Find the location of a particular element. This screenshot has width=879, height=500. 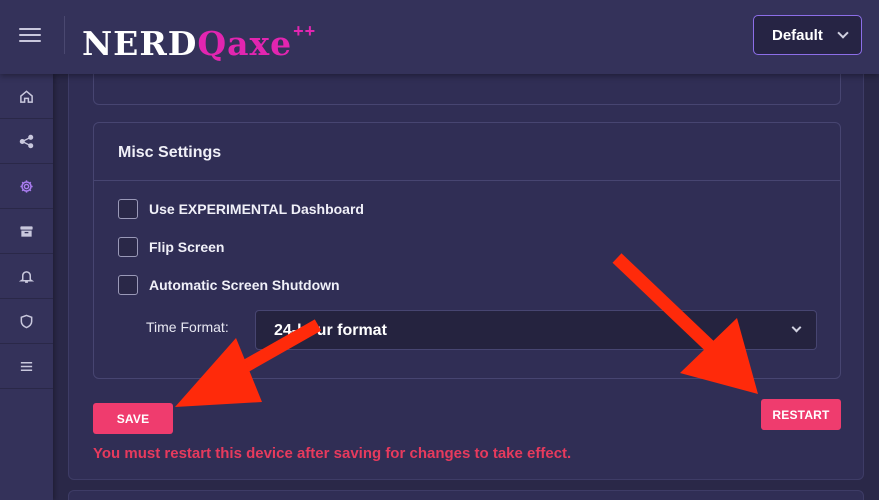

sidebar-item-settings is located at coordinates (26, 186).